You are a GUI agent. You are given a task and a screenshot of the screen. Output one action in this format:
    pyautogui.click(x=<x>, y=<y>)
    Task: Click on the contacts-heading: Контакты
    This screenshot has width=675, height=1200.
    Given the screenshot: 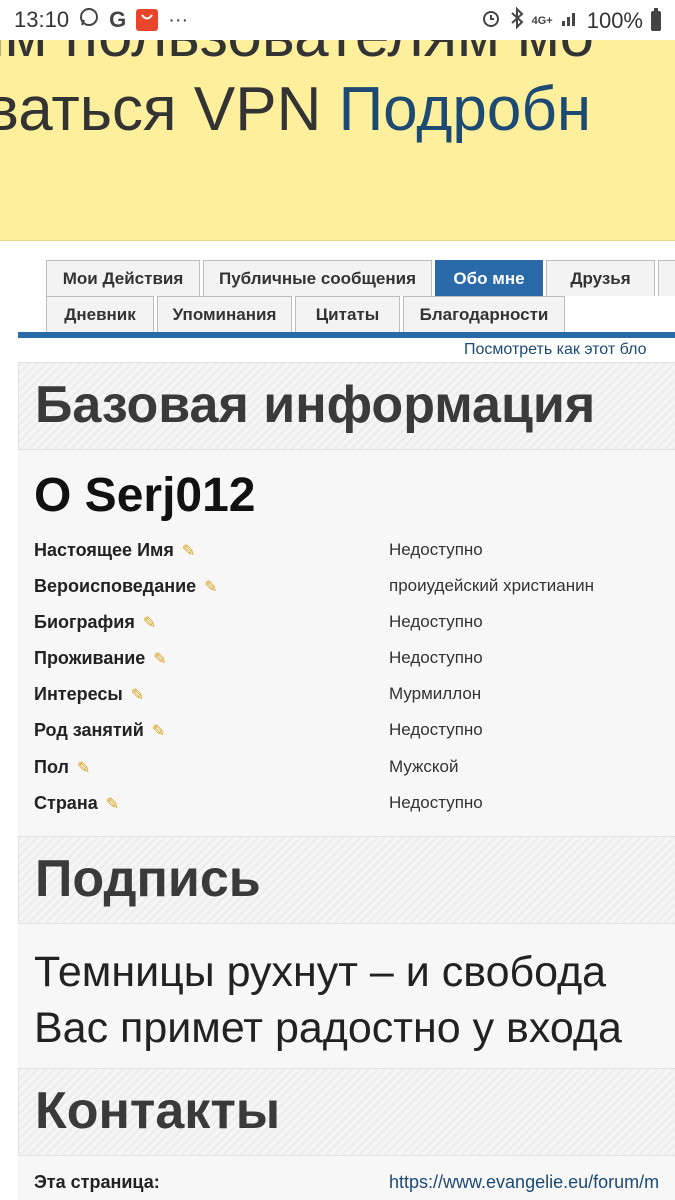 What is the action you would take?
    pyautogui.click(x=158, y=1111)
    